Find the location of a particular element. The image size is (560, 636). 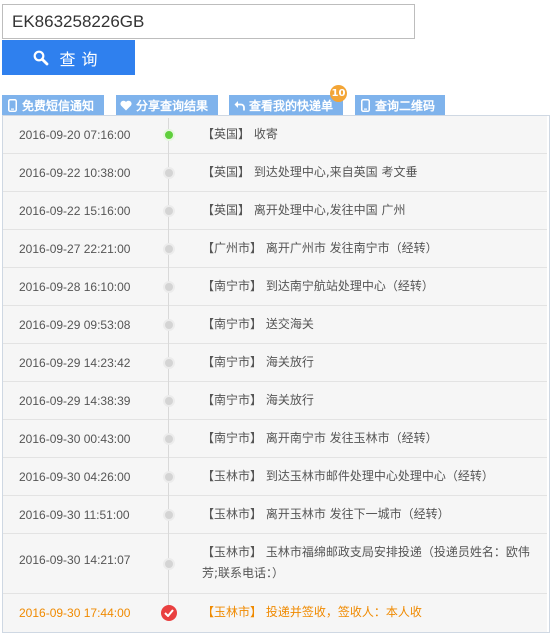

timeline-description: 【南宁市】 离开南宁市 发往玉林市（经转） is located at coordinates (320, 438).